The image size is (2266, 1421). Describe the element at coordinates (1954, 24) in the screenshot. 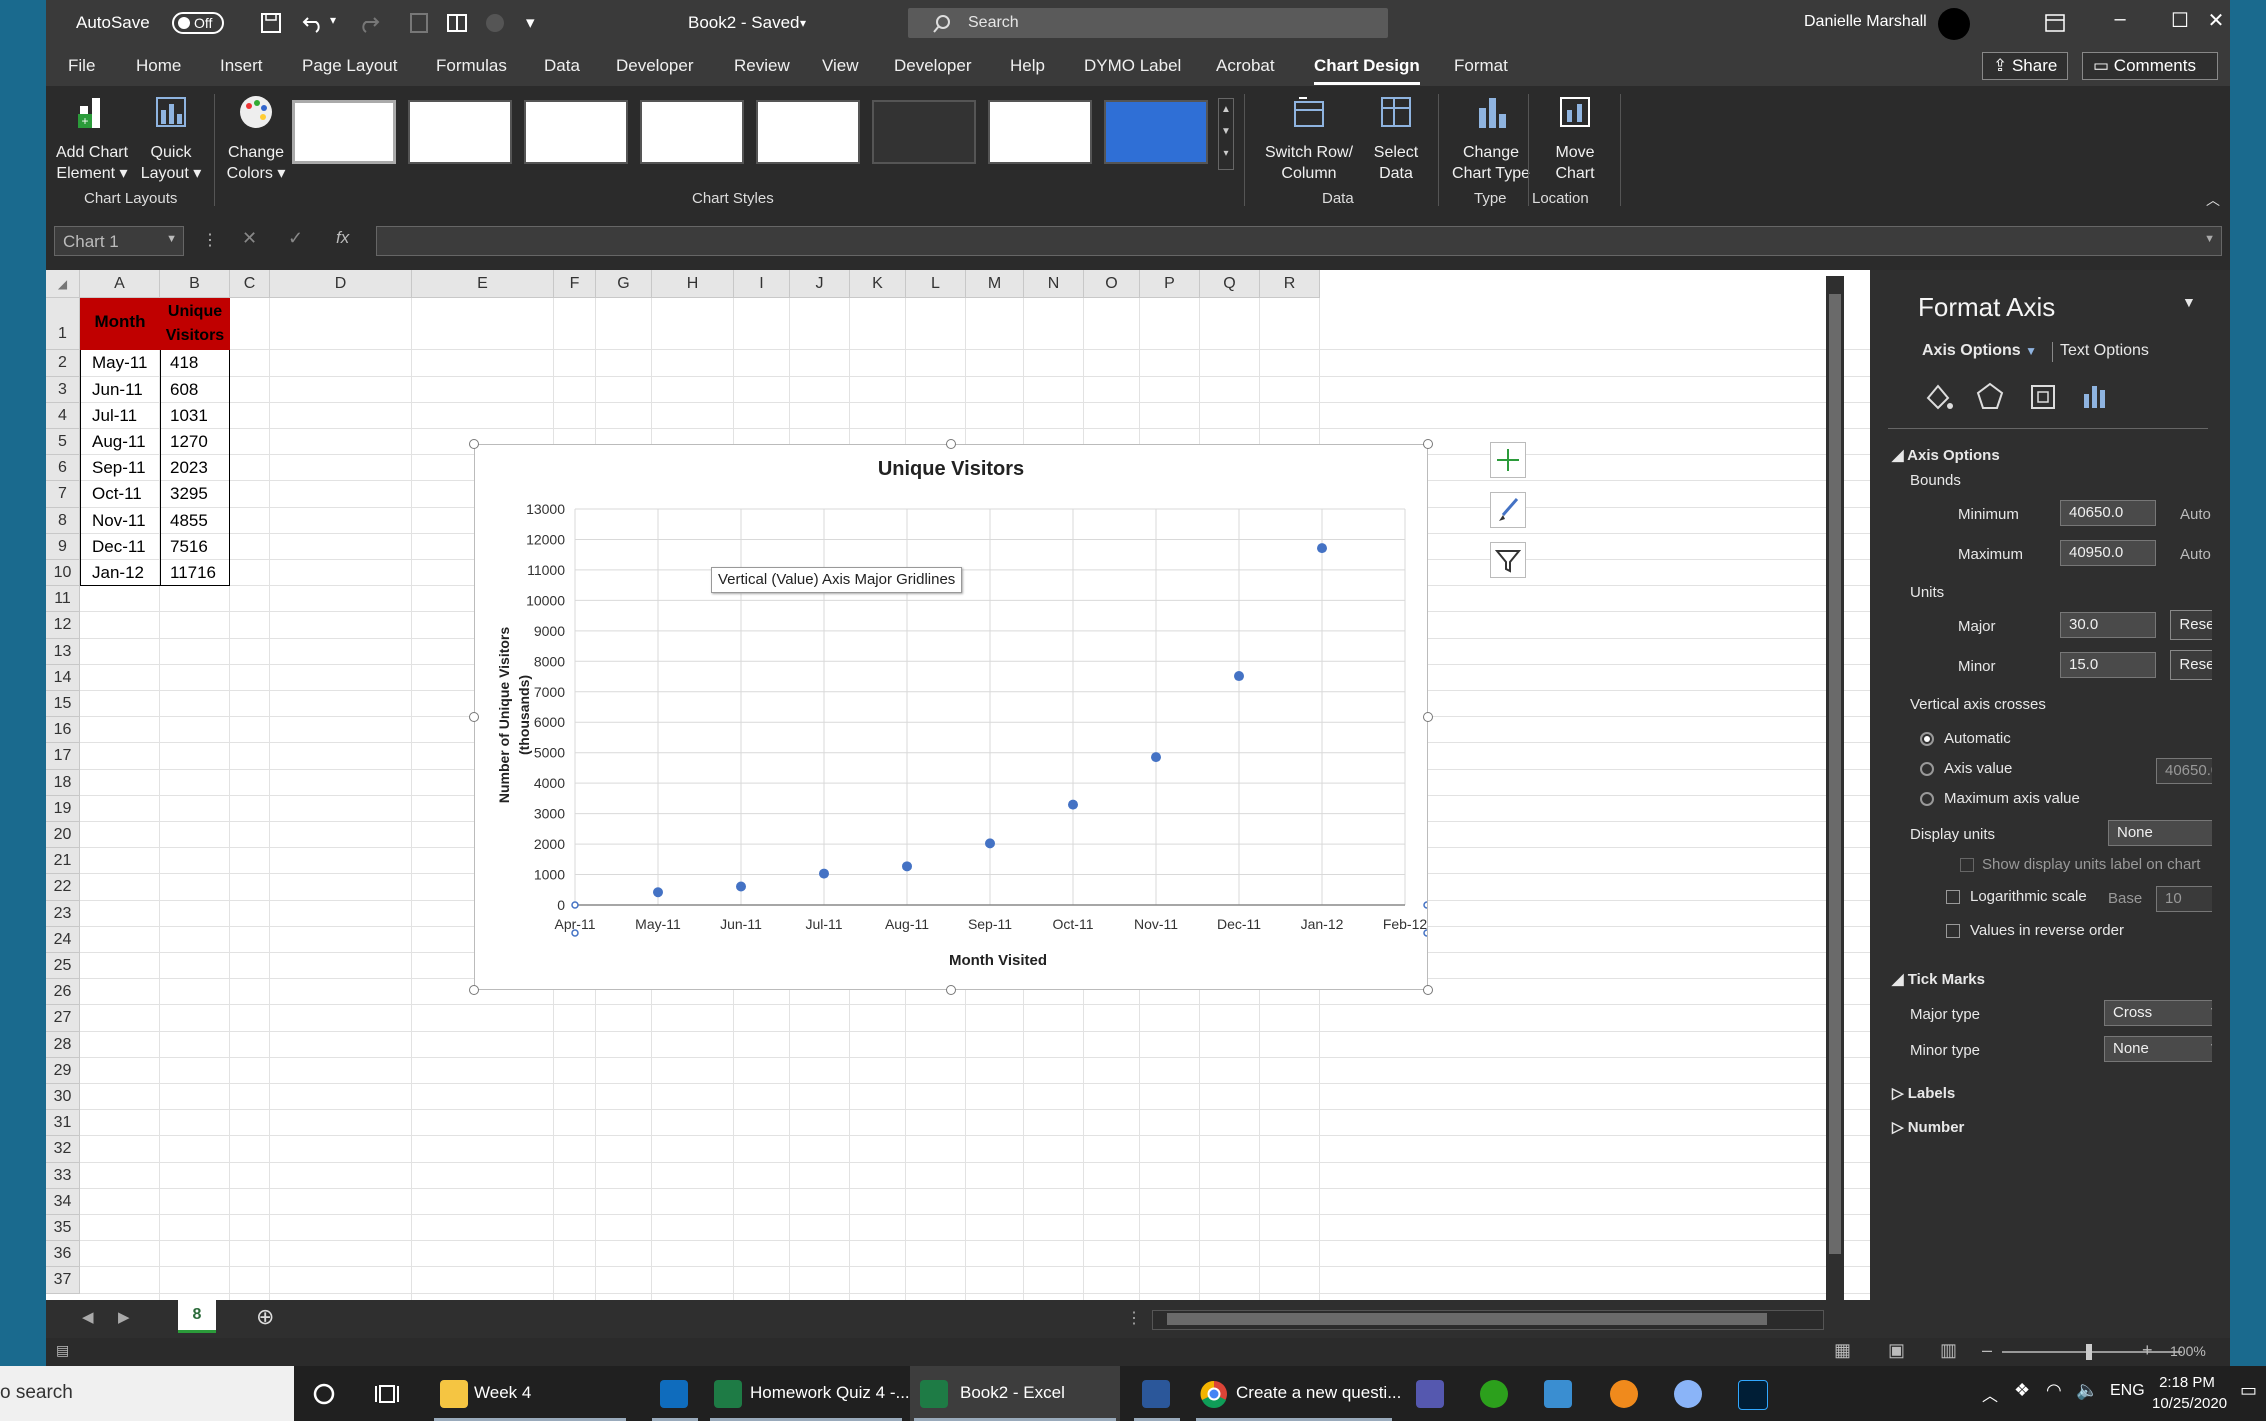

I see `avatar` at that location.